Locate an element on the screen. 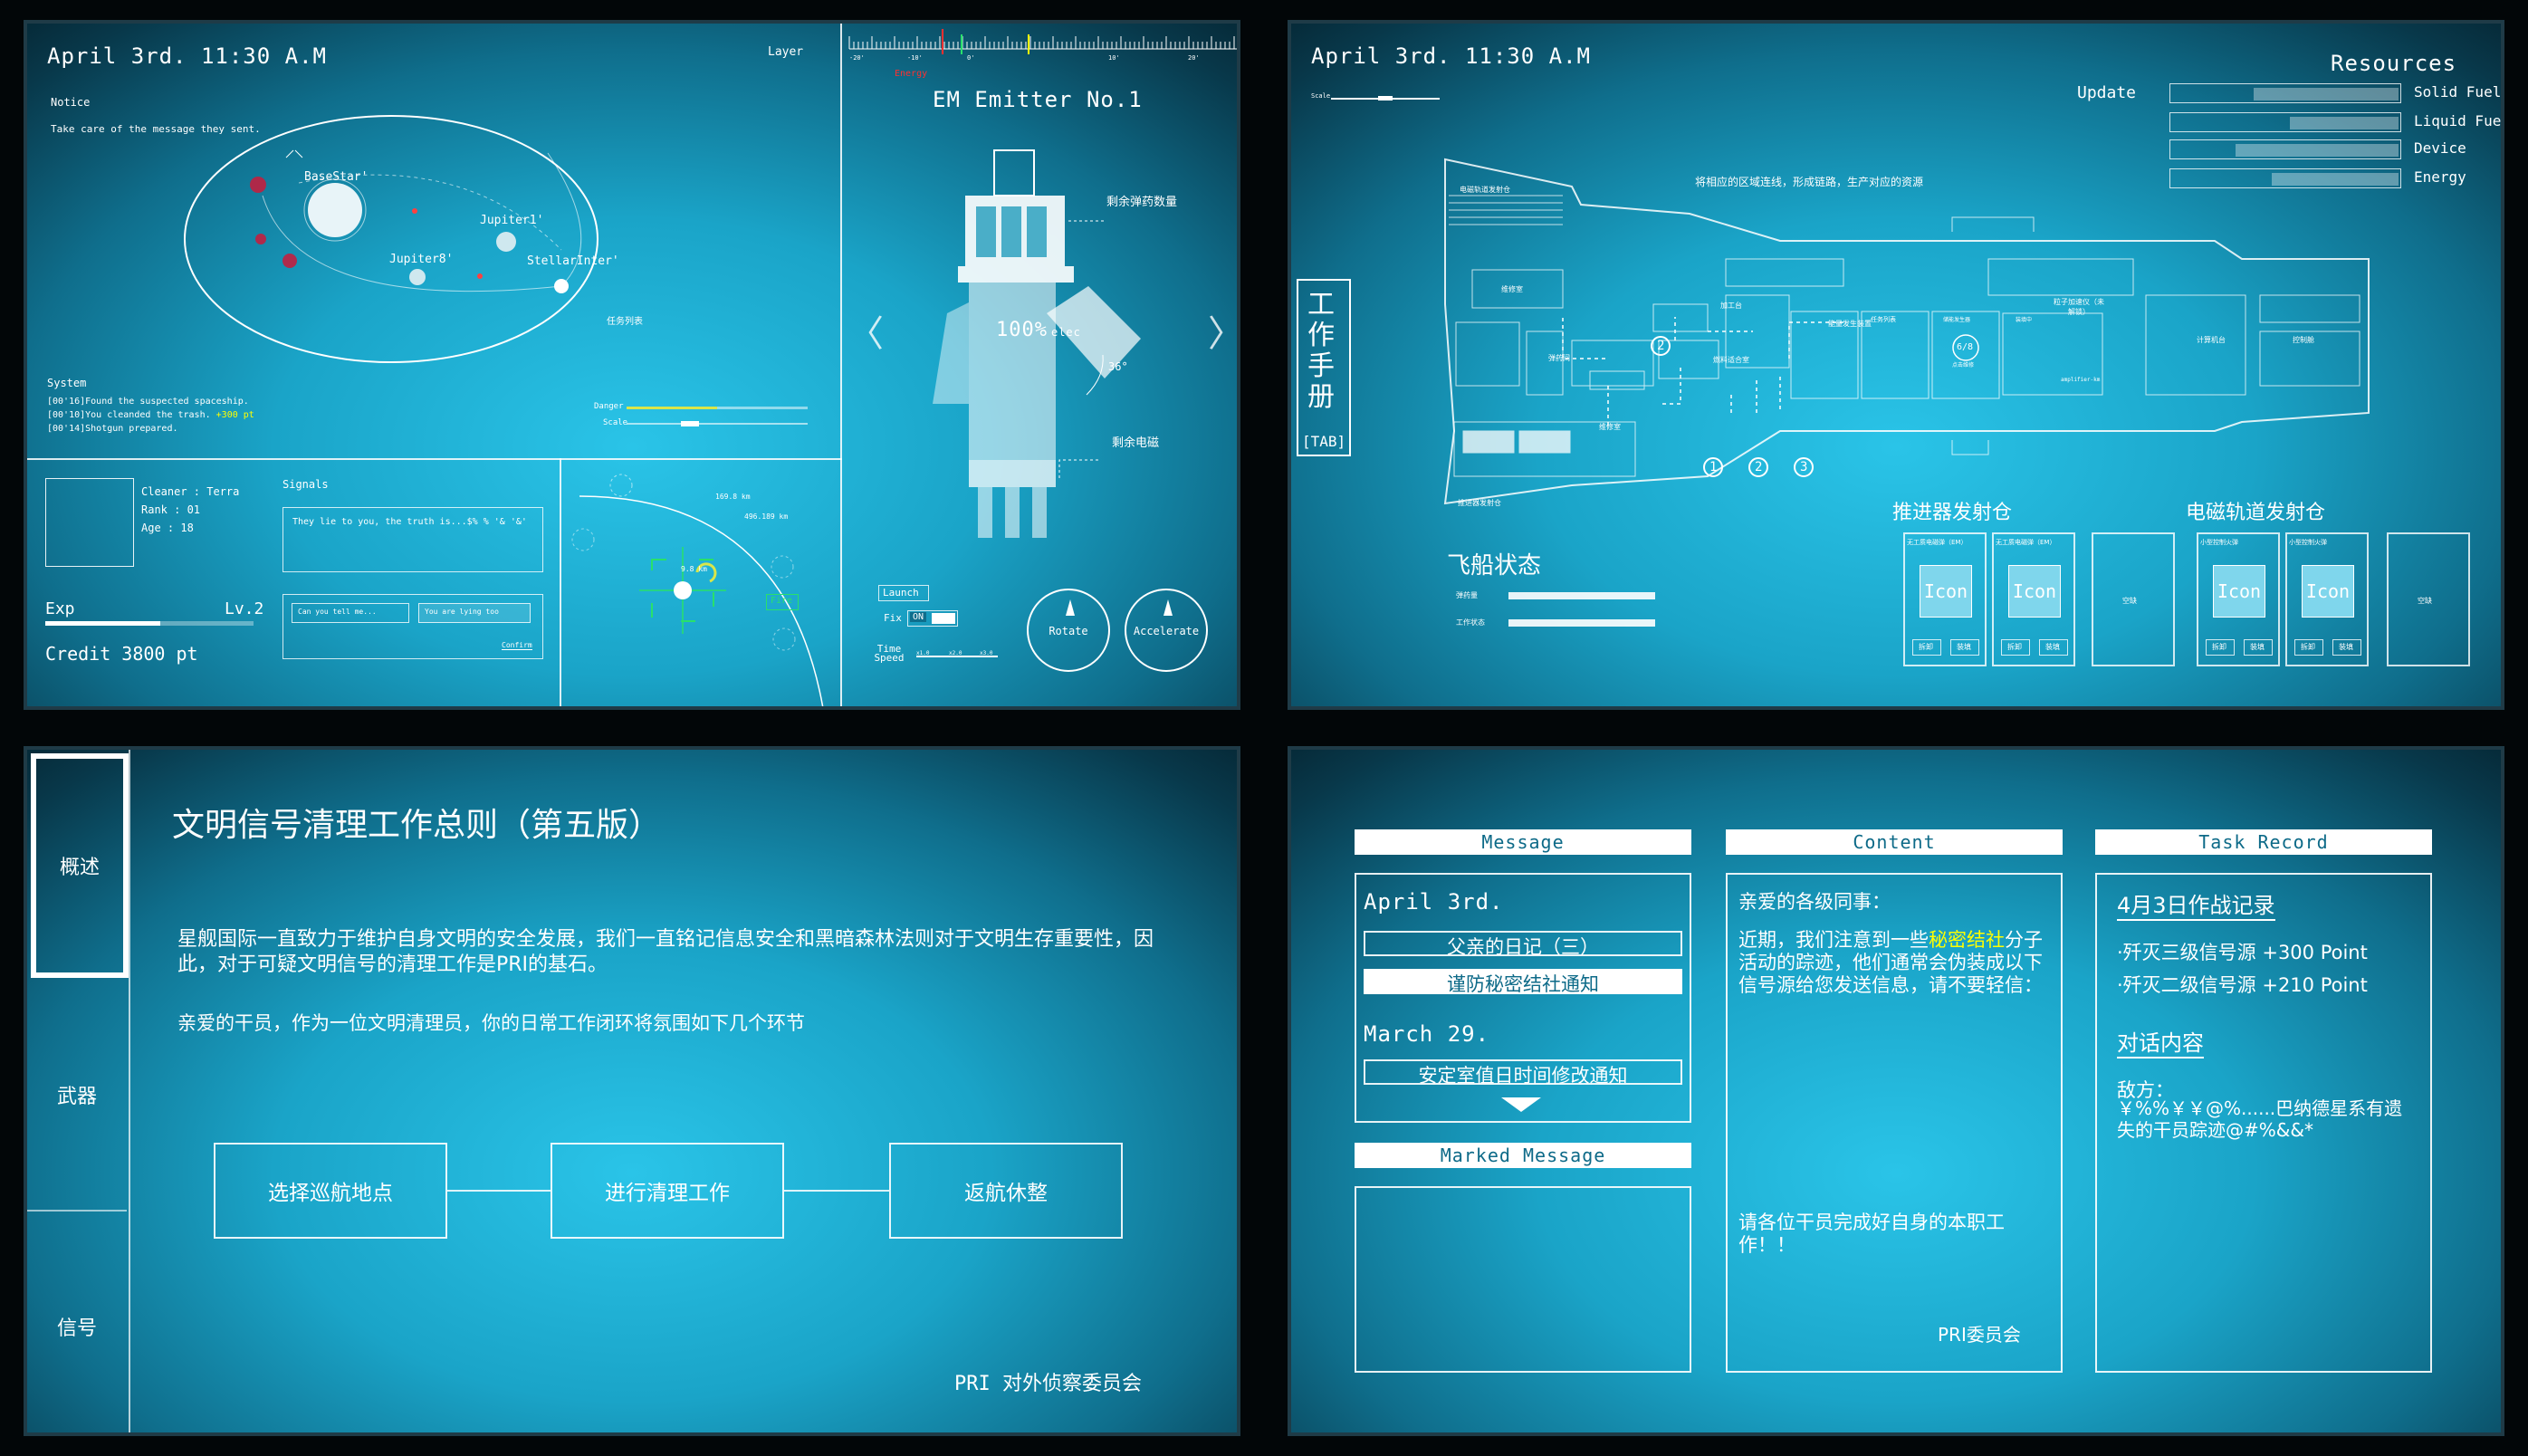  room-thruster: 推进器发射仓 is located at coordinates (1479, 503).